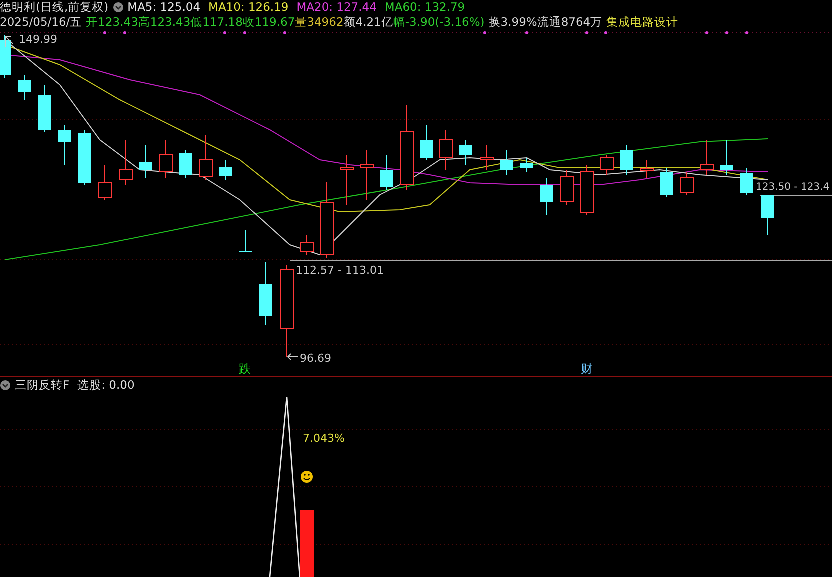  I want to click on indicator-title: 三阴反转F, so click(42, 385).